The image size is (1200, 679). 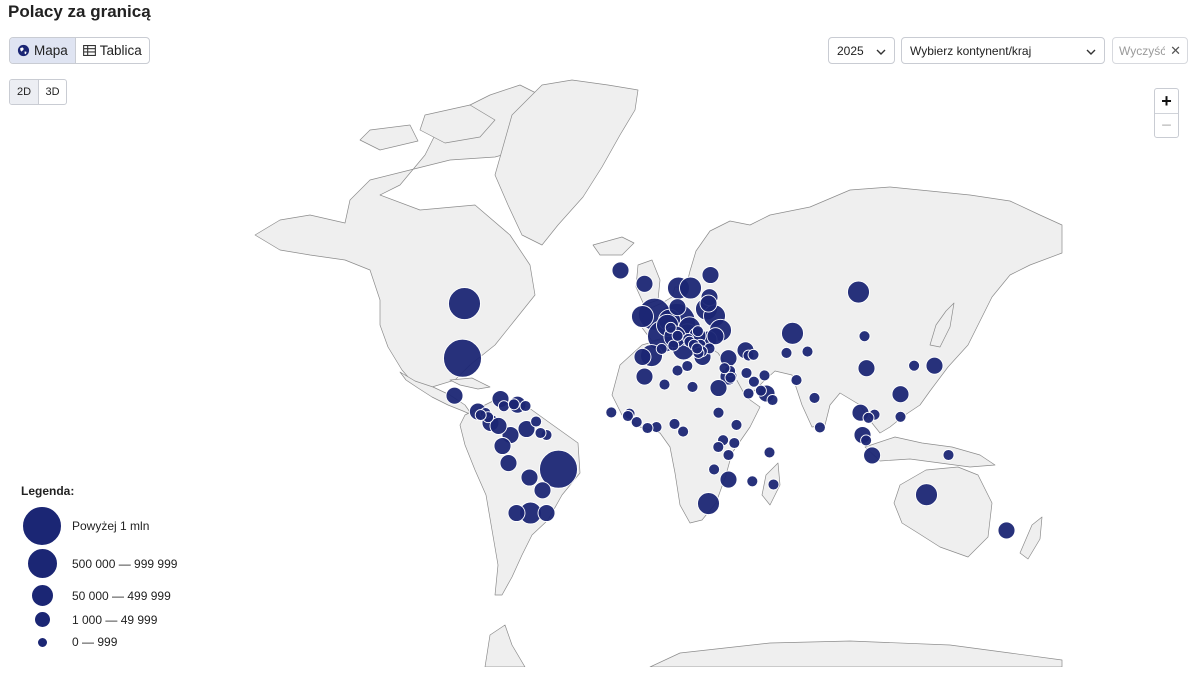 What do you see at coordinates (861, 50) in the screenshot?
I see `year-select: 2025` at bounding box center [861, 50].